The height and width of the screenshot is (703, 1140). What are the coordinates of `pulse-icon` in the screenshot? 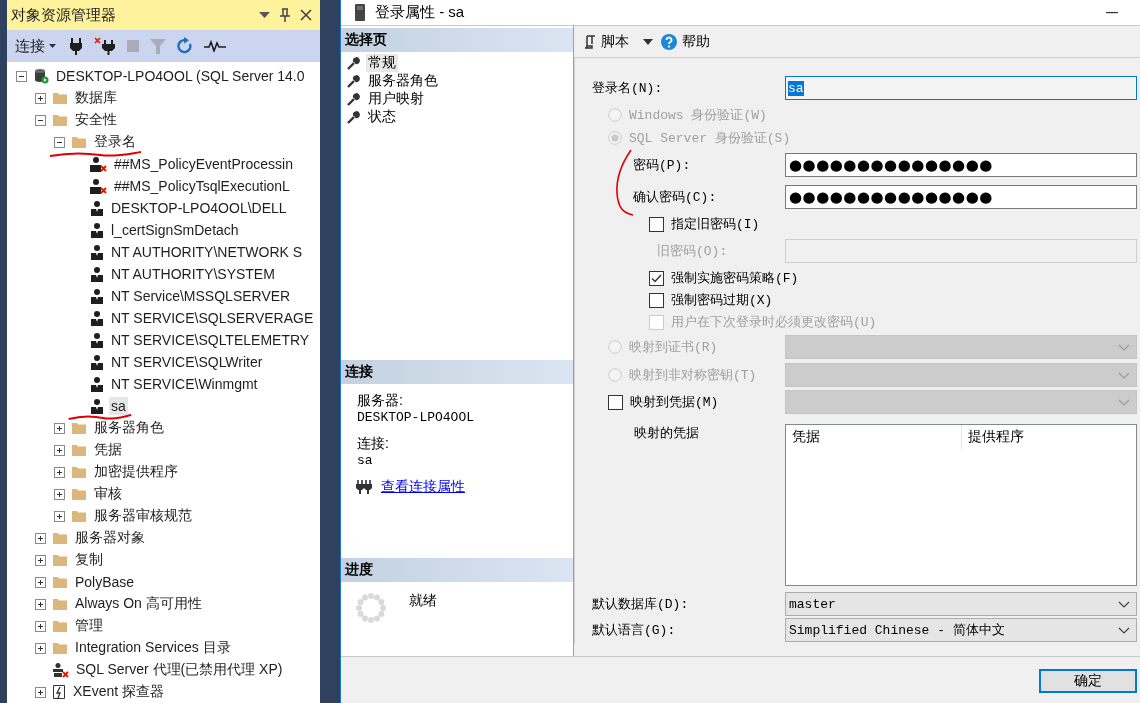 It's located at (215, 46).